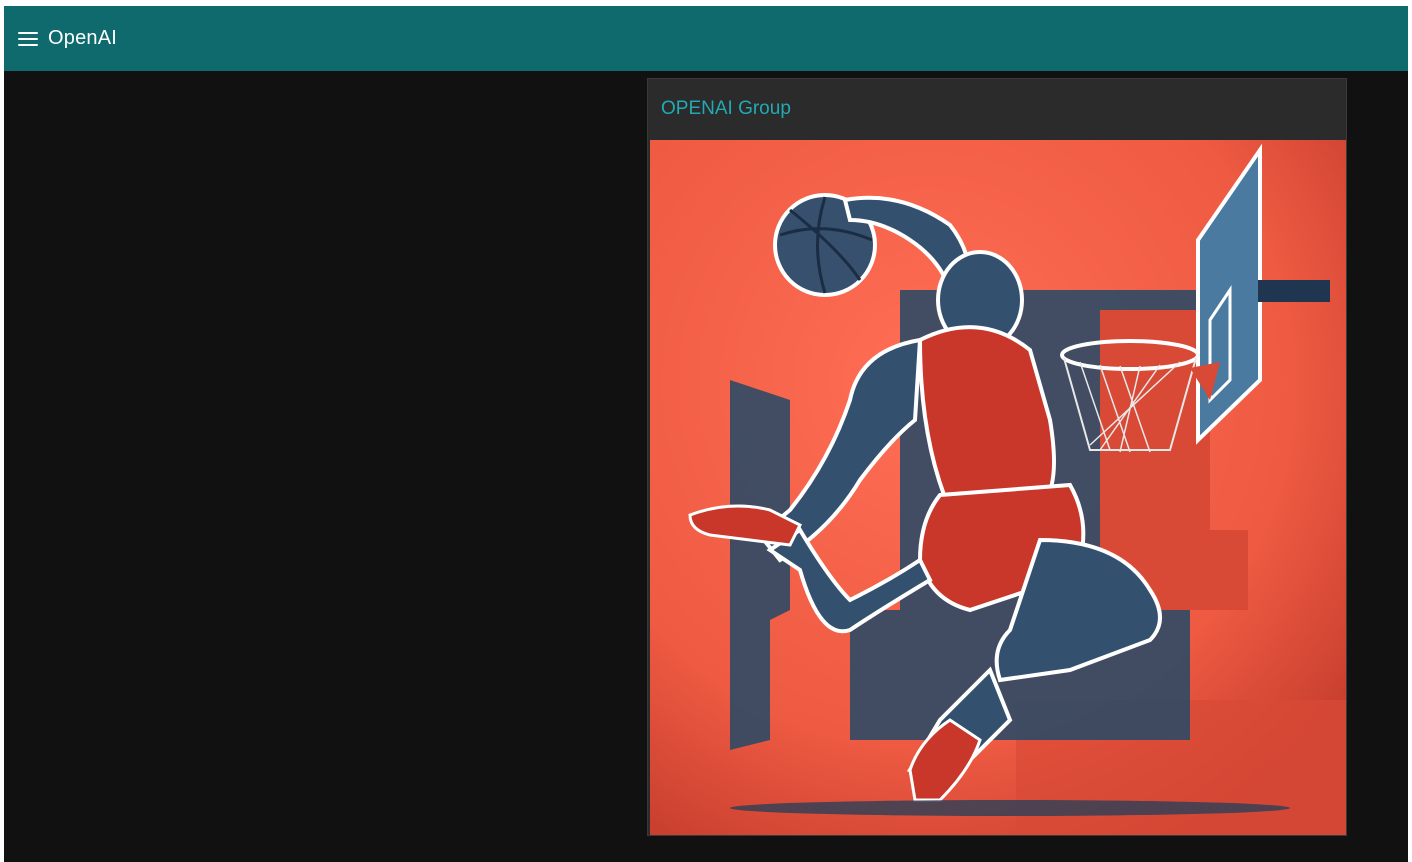 Image resolution: width=1412 pixels, height=862 pixels. I want to click on menu-icon, so click(28, 38).